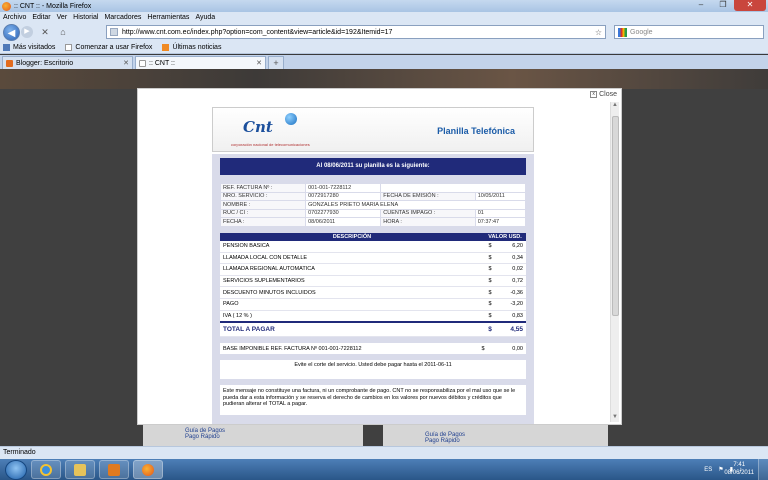 The image size is (768, 480). What do you see at coordinates (352, 281) in the screenshot?
I see `row-desc: SERVICIOS SUPLEMENTARIOS` at bounding box center [352, 281].